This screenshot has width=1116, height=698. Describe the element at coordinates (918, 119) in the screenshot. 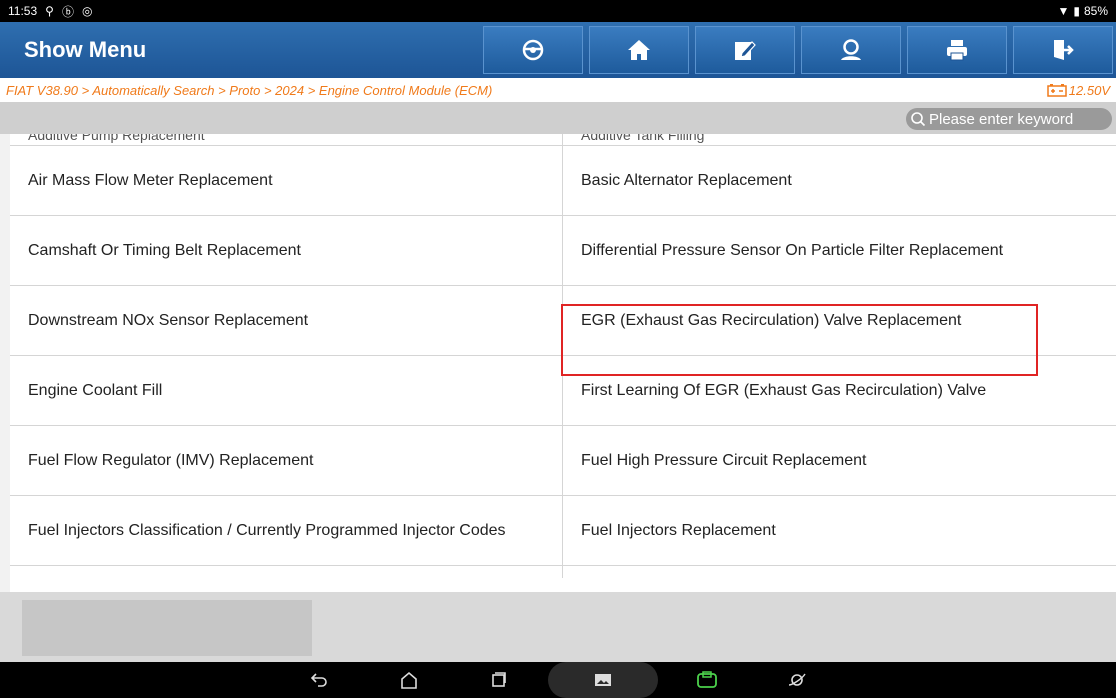

I see `search-icon` at that location.